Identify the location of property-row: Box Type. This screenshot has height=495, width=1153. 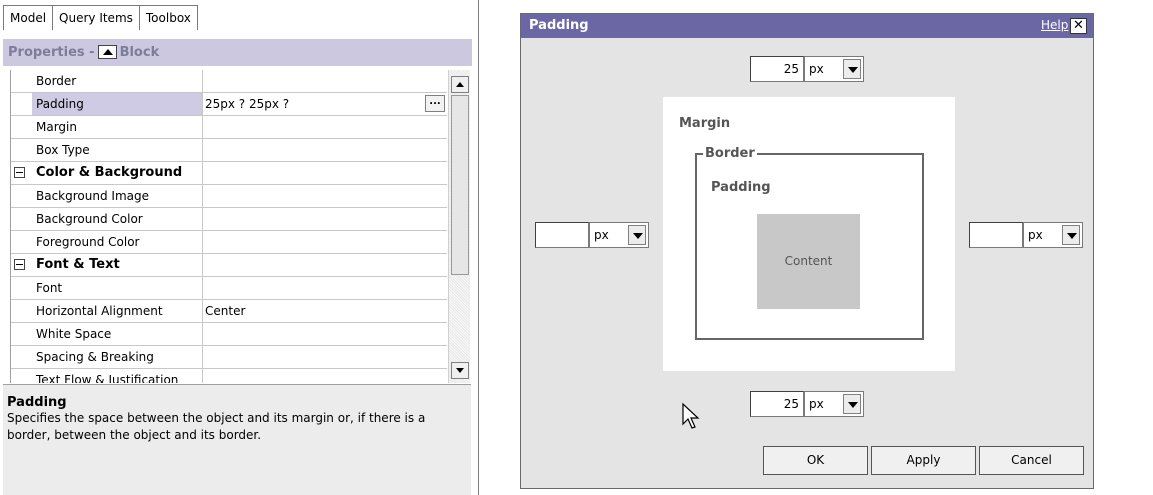
(229, 150).